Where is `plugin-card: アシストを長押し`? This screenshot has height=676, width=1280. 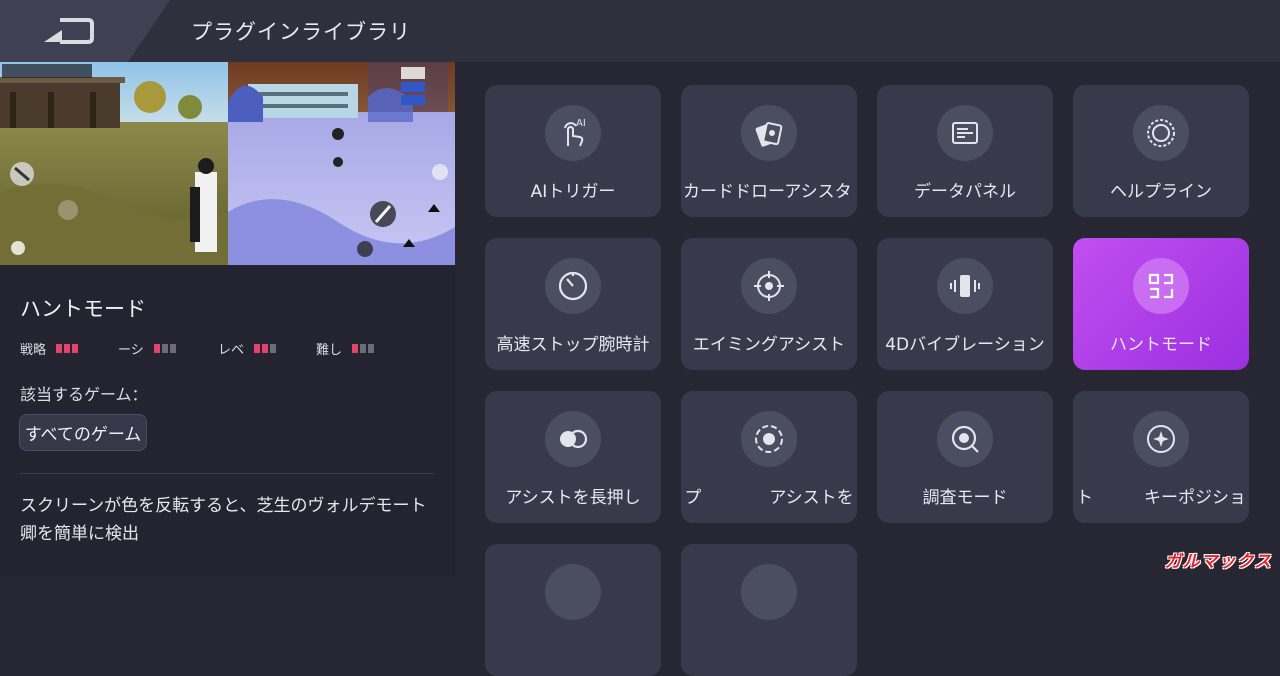
plugin-card: アシストを長押し is located at coordinates (573, 457).